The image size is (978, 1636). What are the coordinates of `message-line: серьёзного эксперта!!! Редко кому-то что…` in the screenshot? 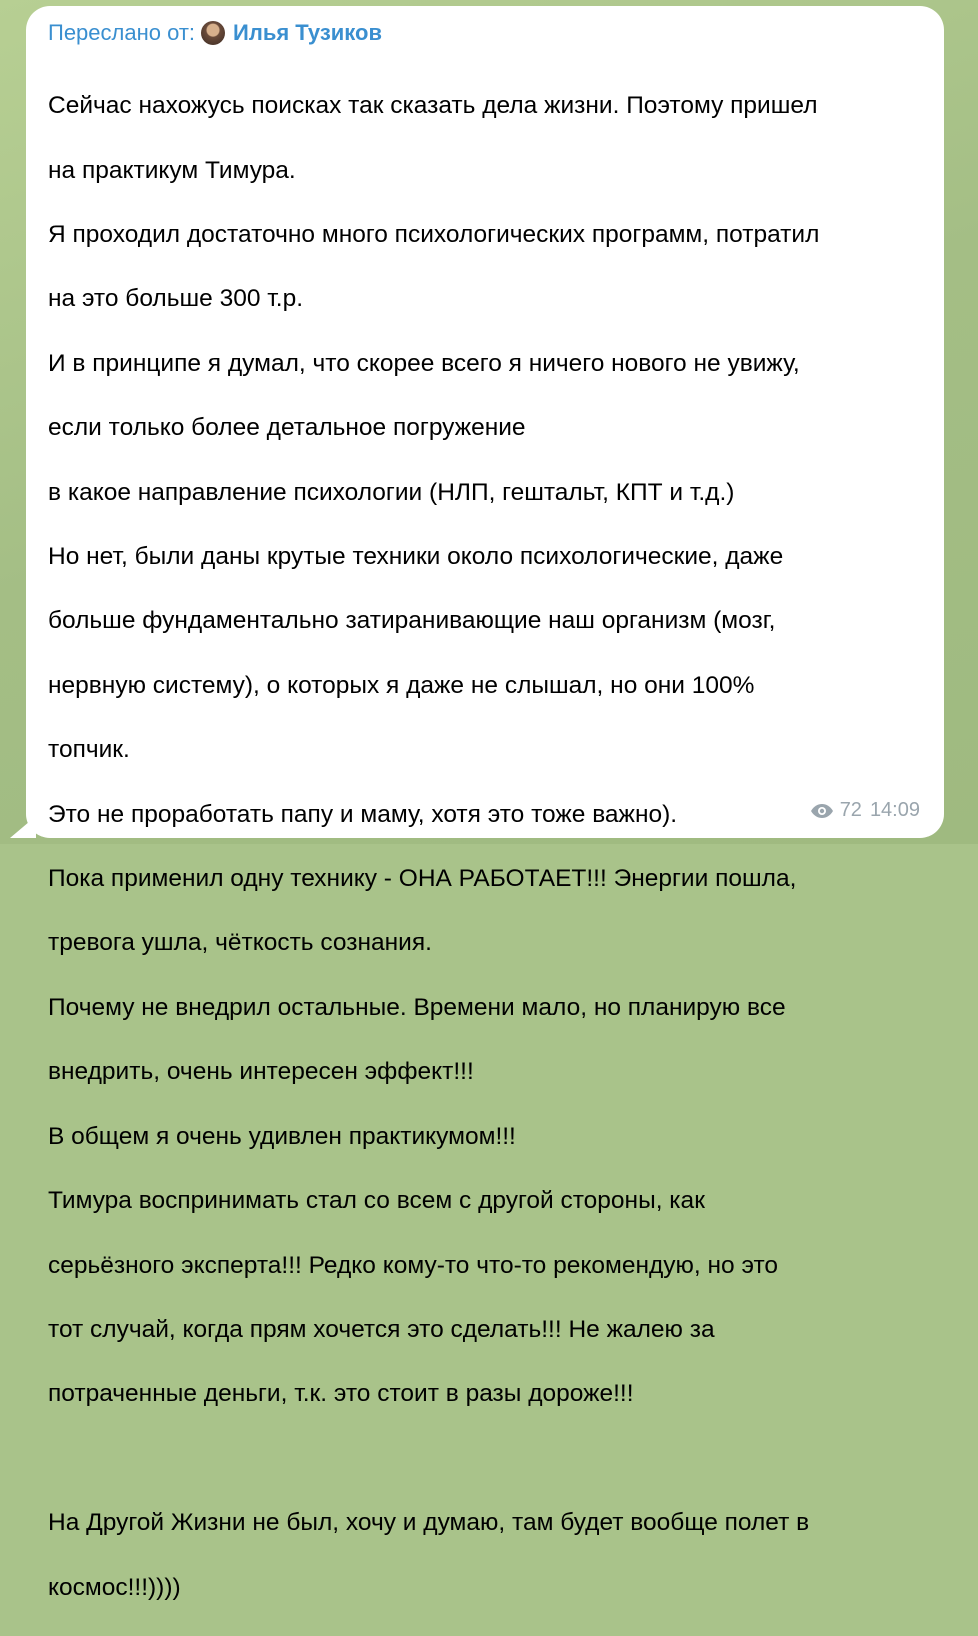 It's located at (413, 1265).